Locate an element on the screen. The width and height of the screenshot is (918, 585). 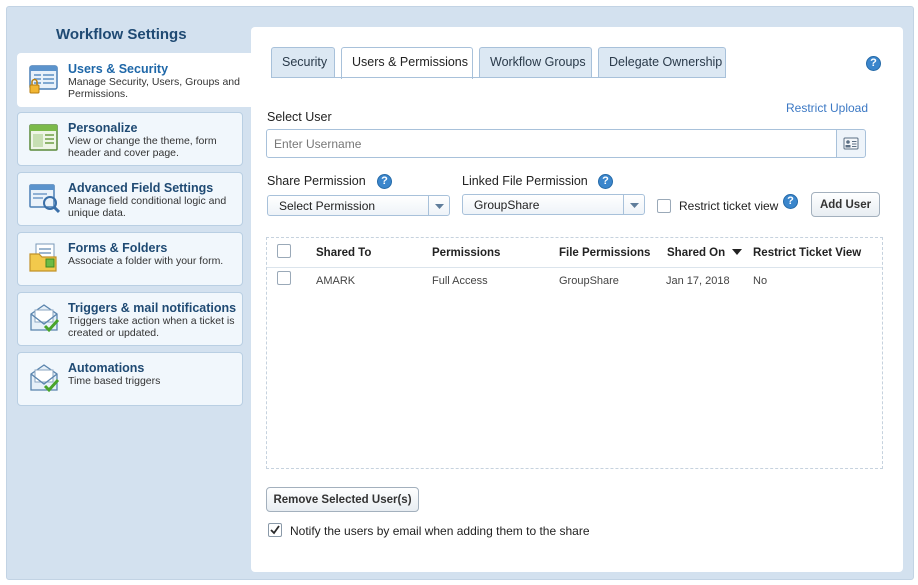
sidebar-item-title: Triggers & mail notifications is located at coordinates (152, 308).